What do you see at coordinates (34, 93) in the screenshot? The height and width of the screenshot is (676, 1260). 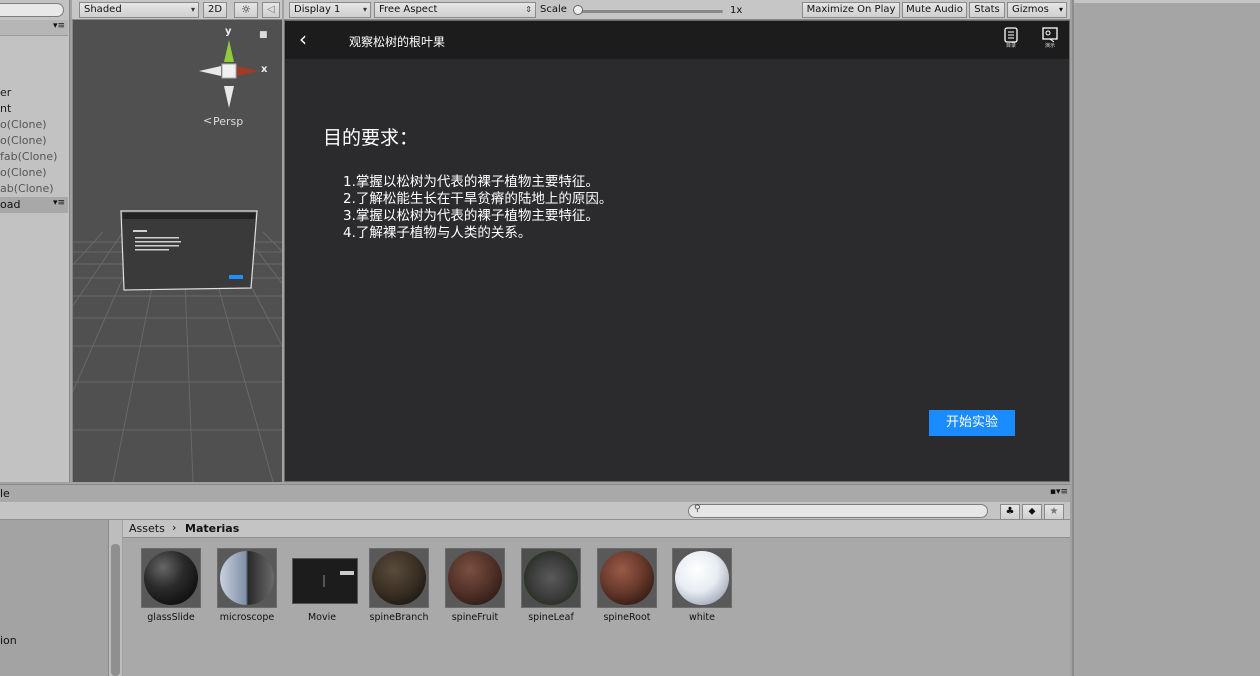 I see `hierarchy-item: er` at bounding box center [34, 93].